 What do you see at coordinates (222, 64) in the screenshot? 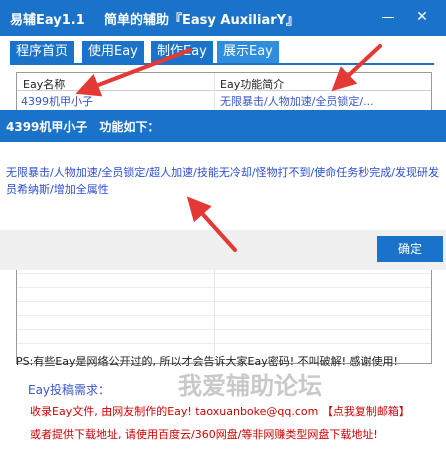
I see `tab-underline` at bounding box center [222, 64].